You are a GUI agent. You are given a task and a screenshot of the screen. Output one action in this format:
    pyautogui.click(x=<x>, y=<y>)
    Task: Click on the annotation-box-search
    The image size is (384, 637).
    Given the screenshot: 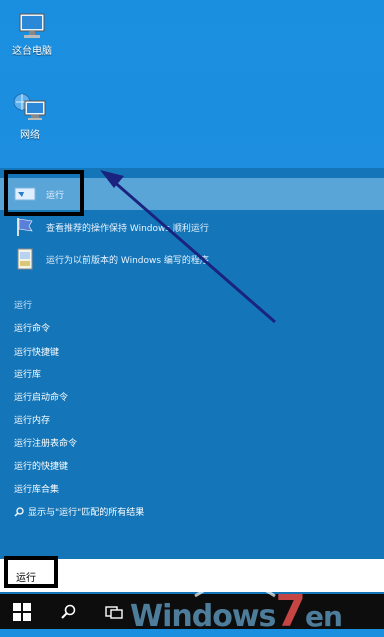 What is the action you would take?
    pyautogui.click(x=31, y=572)
    